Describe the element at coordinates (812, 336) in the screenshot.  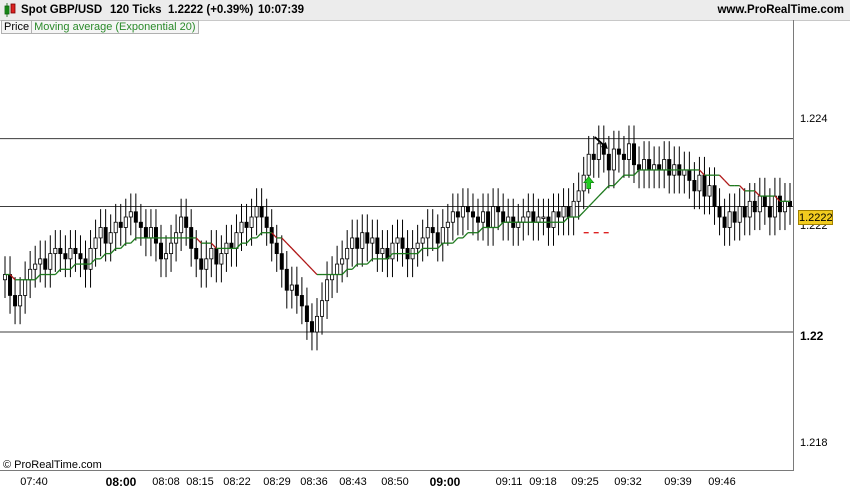
I see `y-tick-label: 1.22` at that location.